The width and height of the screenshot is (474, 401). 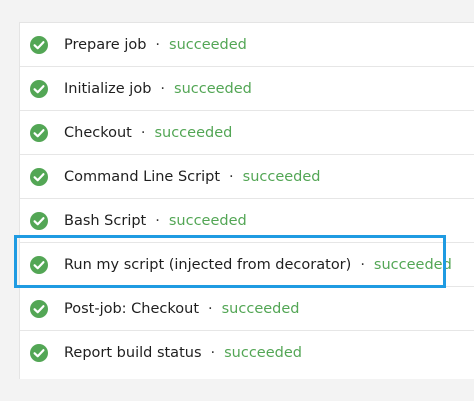 I want to click on step-name: Report build status, so click(x=133, y=353).